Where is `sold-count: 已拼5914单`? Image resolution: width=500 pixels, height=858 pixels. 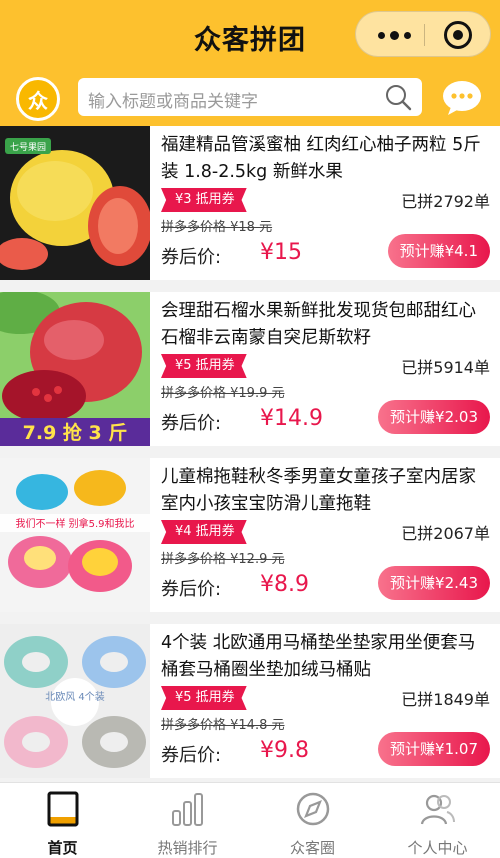 sold-count: 已拼5914单 is located at coordinates (445, 367).